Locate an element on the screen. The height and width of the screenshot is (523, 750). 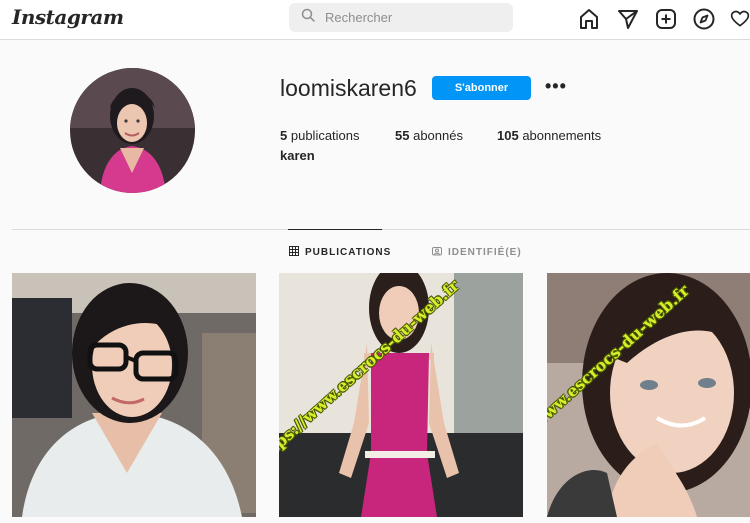
instagram-logo: Instagram is located at coordinates (68, 17).